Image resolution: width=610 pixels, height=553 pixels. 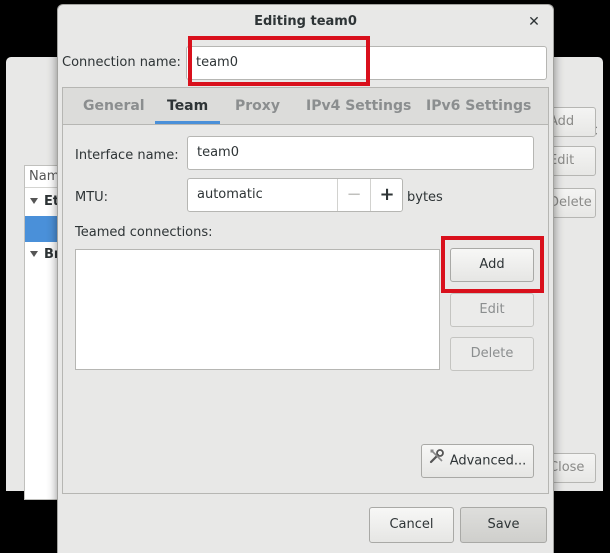 I want to click on mtu-unit-label: bytes, so click(x=425, y=197).